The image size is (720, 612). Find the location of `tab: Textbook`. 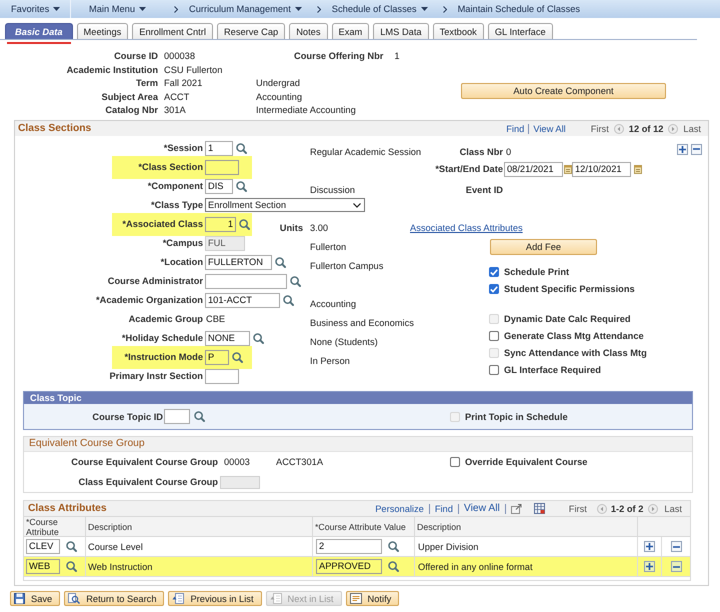

tab: Textbook is located at coordinates (458, 31).